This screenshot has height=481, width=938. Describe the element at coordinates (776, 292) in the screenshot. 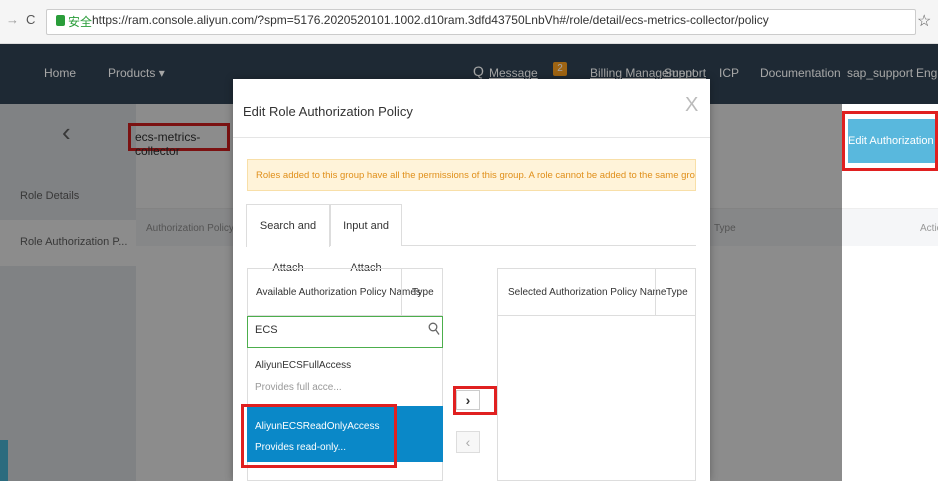

I see `modal-backdrop-right` at that location.